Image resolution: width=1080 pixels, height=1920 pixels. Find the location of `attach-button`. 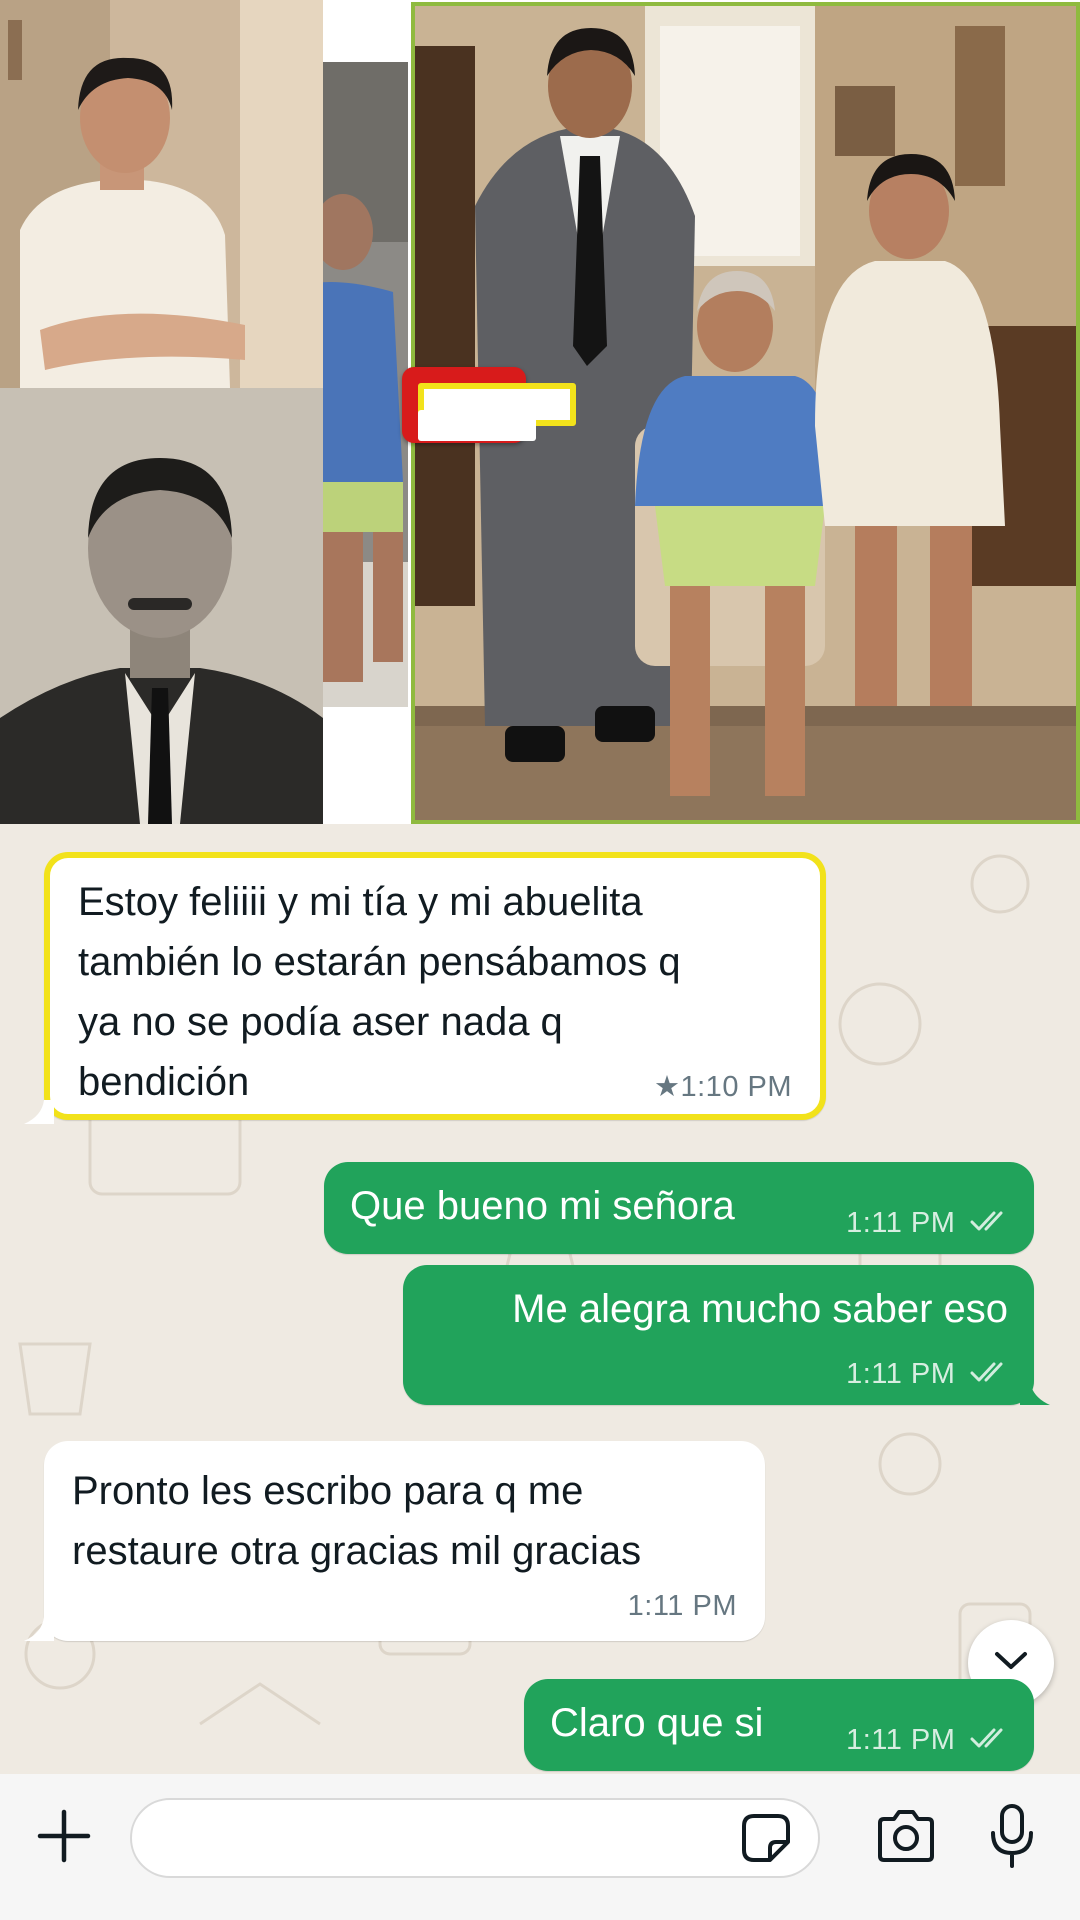

attach-button is located at coordinates (64, 1838).